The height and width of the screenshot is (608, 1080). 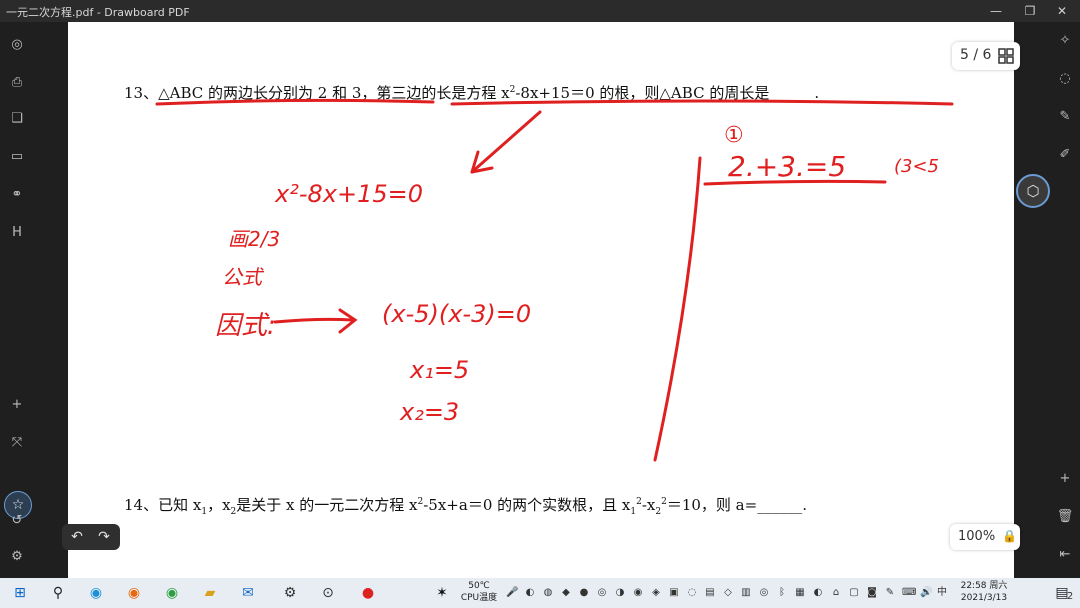 I want to click on binoculars-icon: ⚭, so click(x=17, y=195).